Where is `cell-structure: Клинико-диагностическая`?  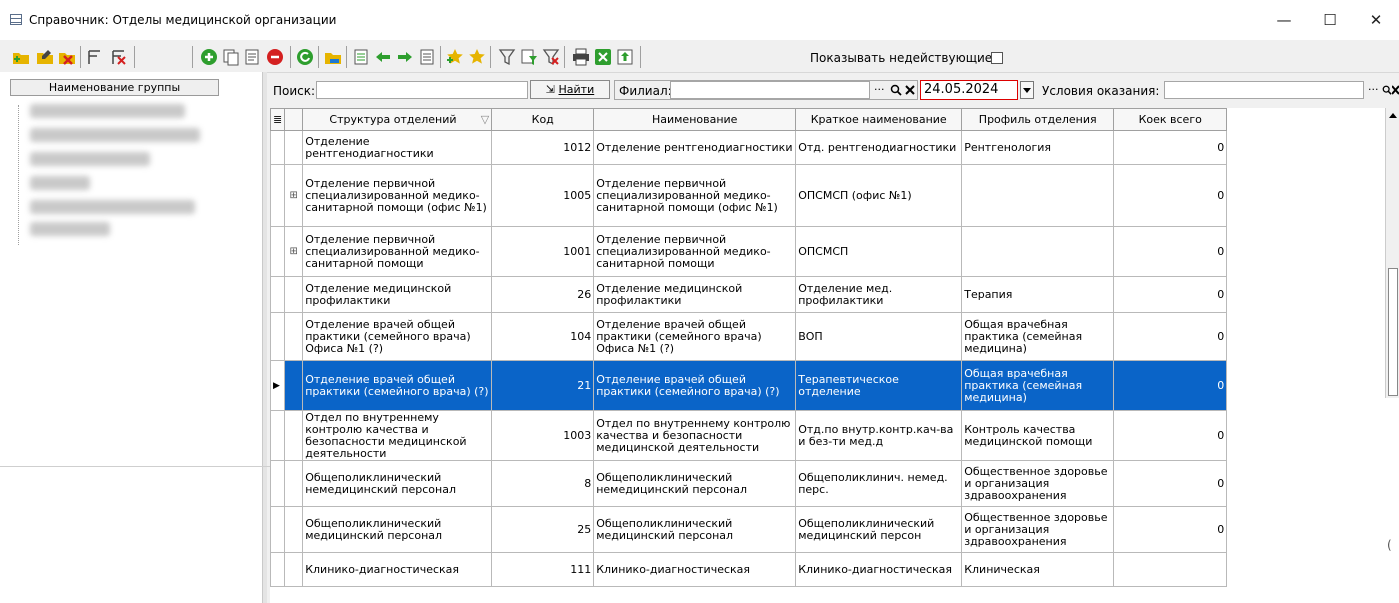
cell-structure: Клинико-диагностическая is located at coordinates (397, 569).